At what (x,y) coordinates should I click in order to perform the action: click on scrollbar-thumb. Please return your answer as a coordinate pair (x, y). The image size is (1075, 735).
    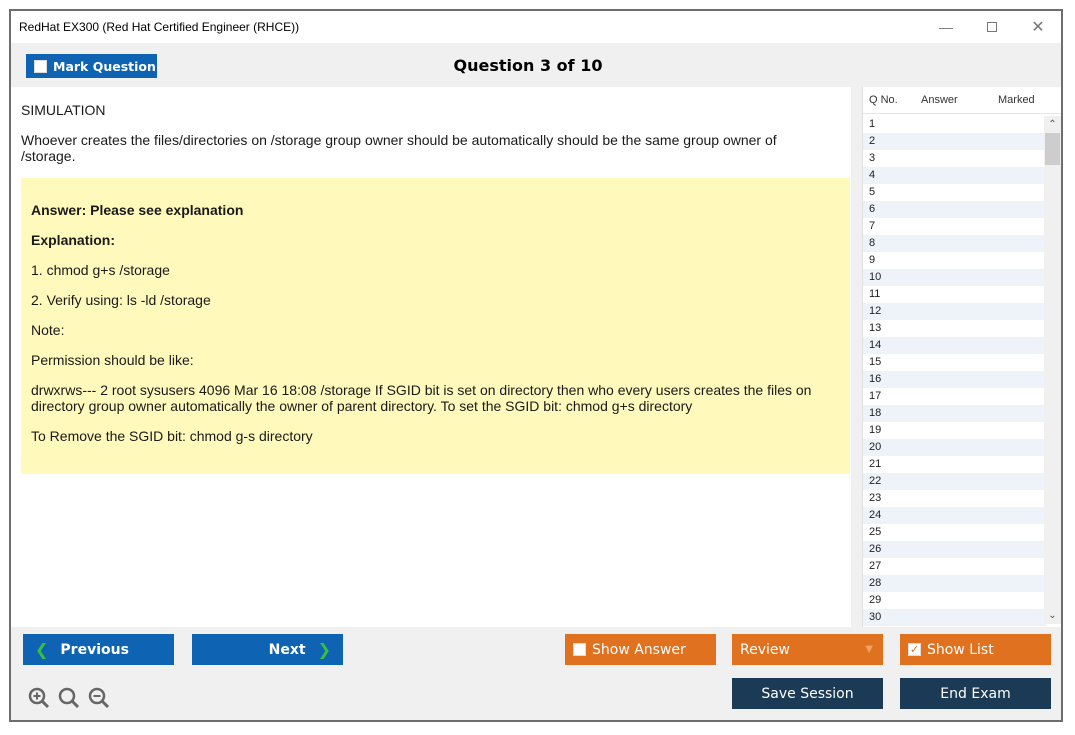
    Looking at the image, I should click on (1052, 149).